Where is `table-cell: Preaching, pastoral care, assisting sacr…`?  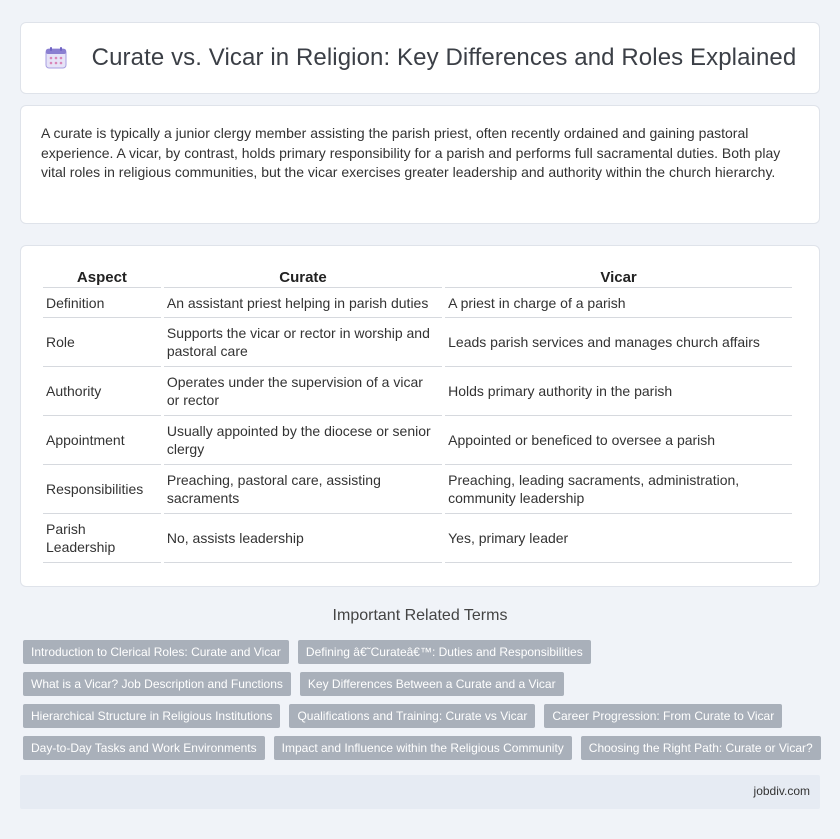 table-cell: Preaching, pastoral care, assisting sacr… is located at coordinates (303, 489).